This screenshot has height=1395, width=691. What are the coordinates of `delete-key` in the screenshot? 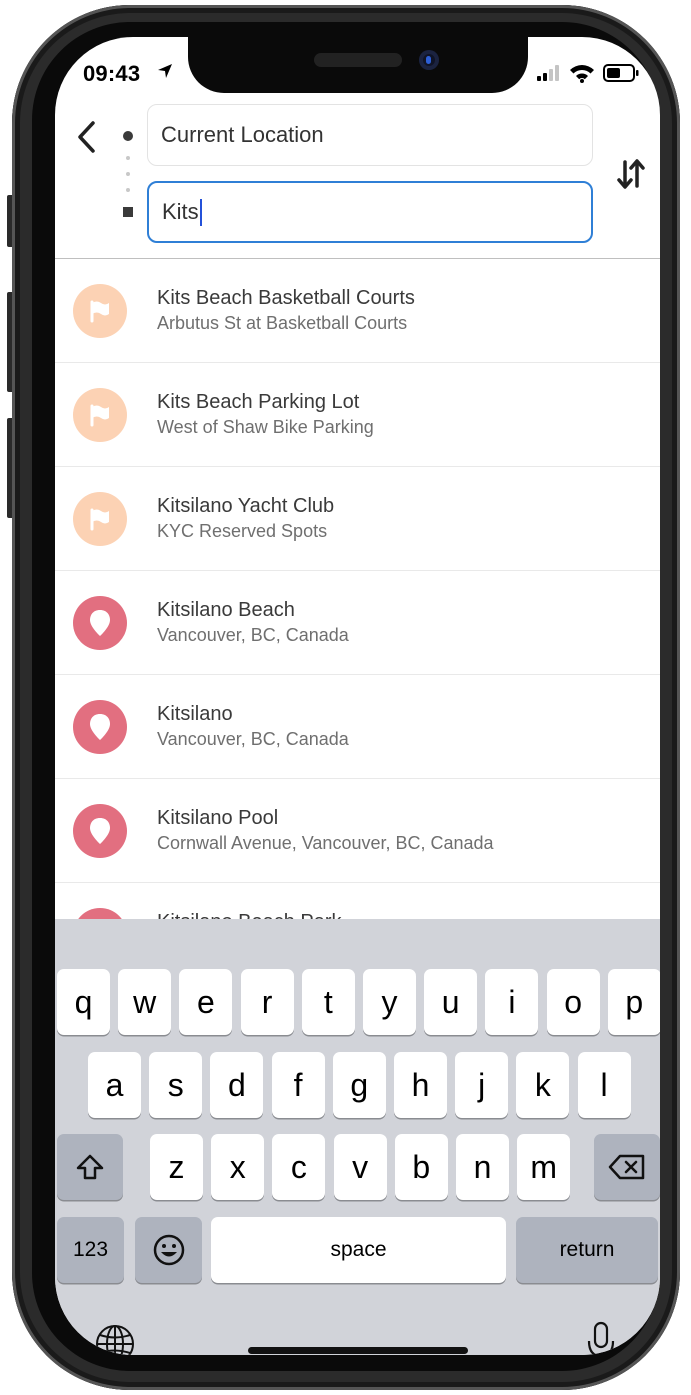 It's located at (627, 1167).